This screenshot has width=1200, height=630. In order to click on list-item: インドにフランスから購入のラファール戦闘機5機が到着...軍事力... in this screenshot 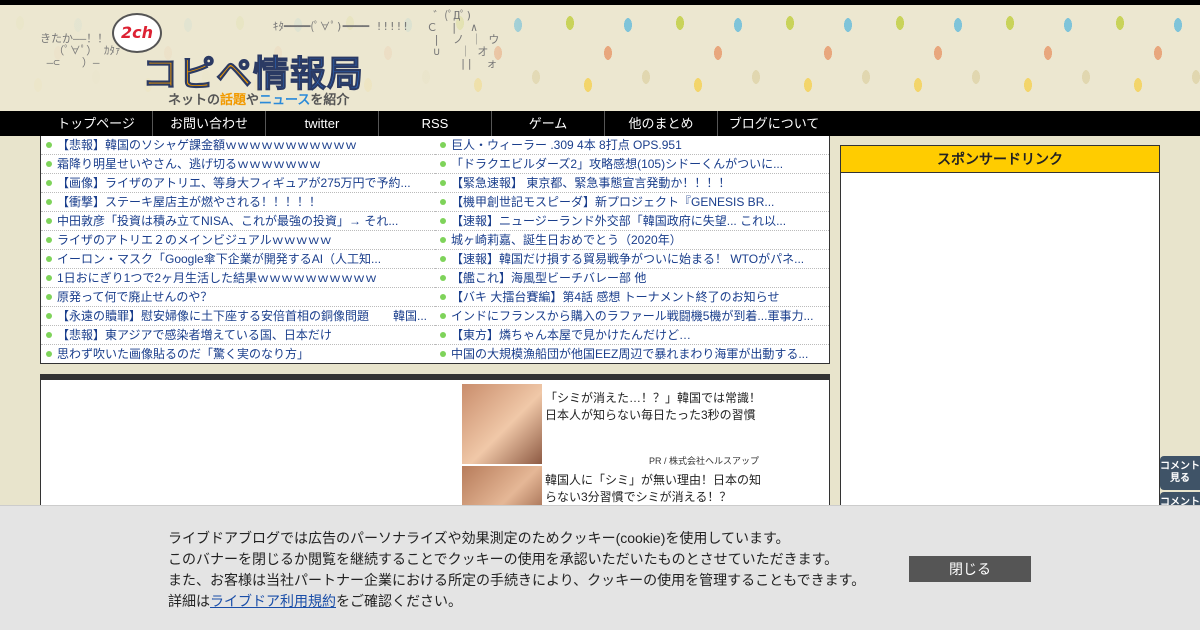, I will do `click(632, 316)`.